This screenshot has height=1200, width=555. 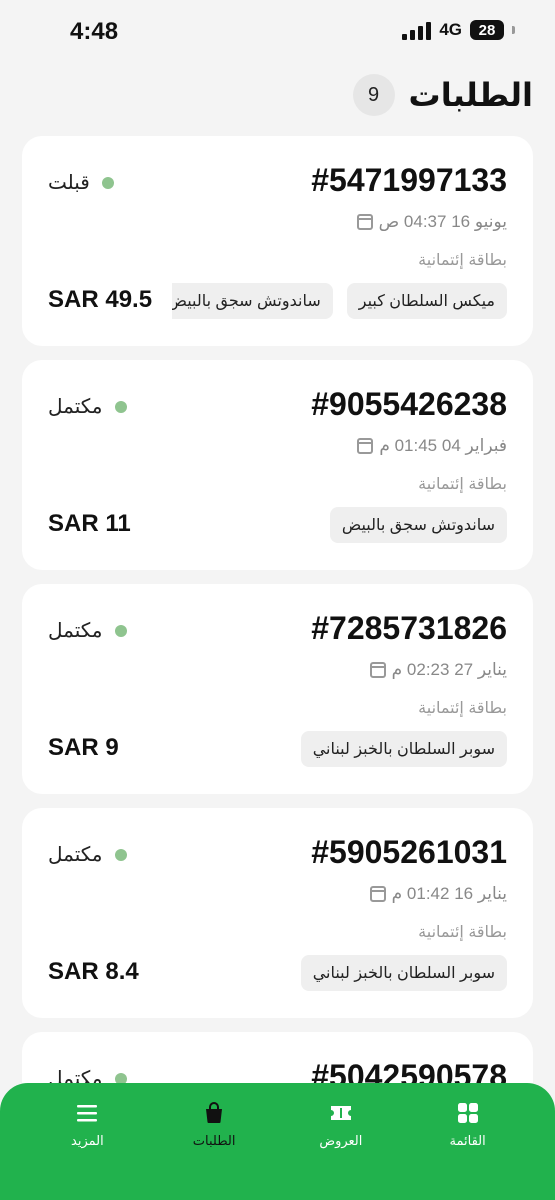 What do you see at coordinates (417, 30) in the screenshot?
I see `signal-icon` at bounding box center [417, 30].